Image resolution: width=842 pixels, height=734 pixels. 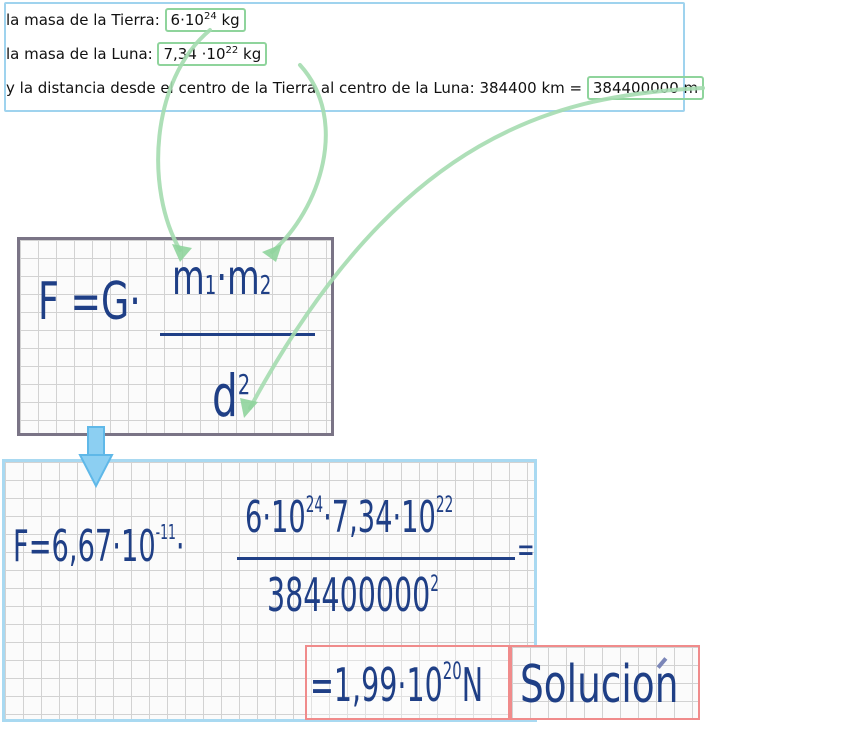 What do you see at coordinates (645, 88) in the screenshot?
I see `distance-value: 384400000 m` at bounding box center [645, 88].